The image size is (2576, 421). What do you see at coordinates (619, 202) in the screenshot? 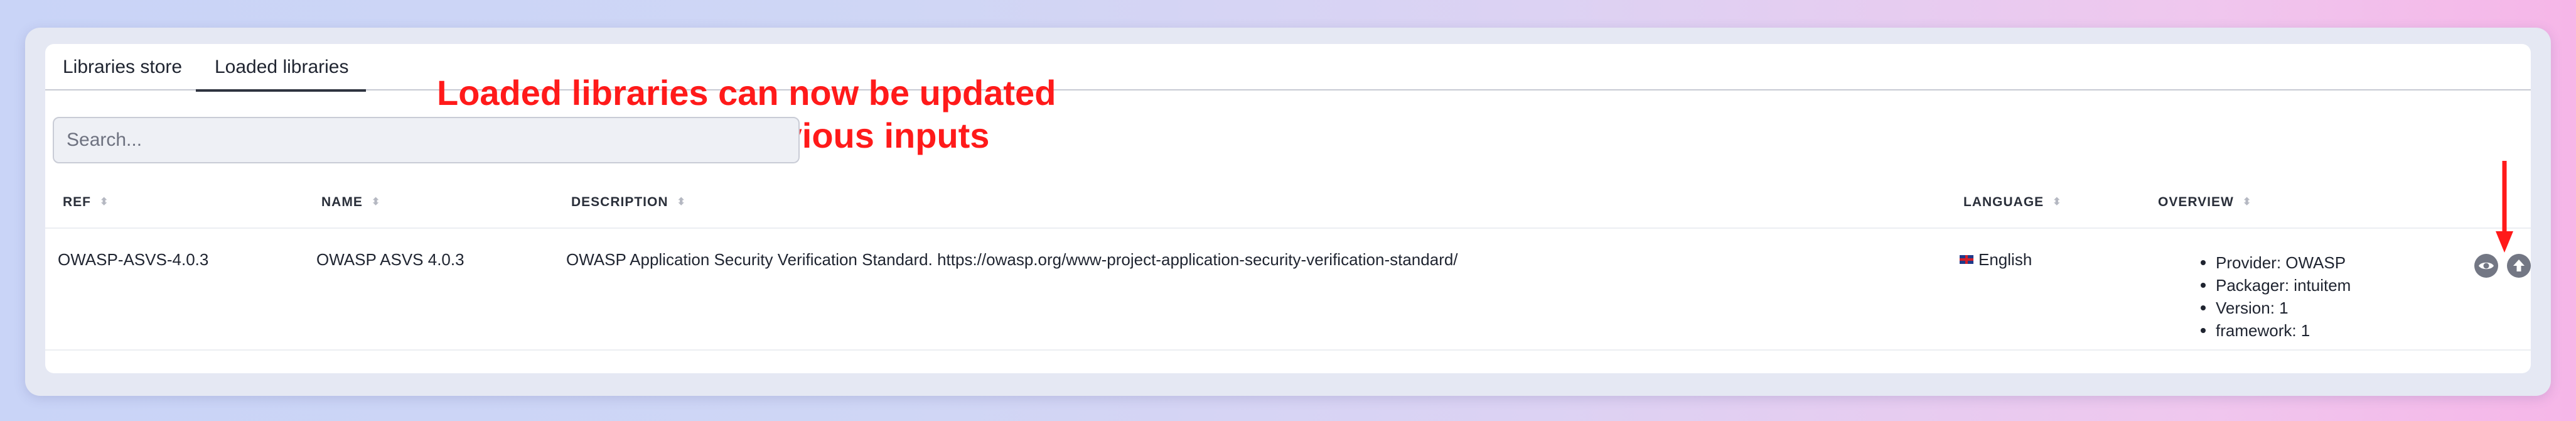
I see `column-header-label: DESCRIPTION` at bounding box center [619, 202].